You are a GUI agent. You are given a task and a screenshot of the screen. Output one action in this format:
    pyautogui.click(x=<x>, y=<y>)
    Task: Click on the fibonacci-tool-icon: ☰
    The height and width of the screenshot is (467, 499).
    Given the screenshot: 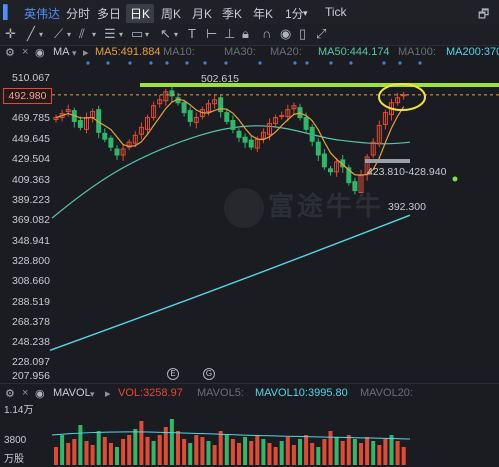 What is the action you would take?
    pyautogui.click(x=110, y=34)
    